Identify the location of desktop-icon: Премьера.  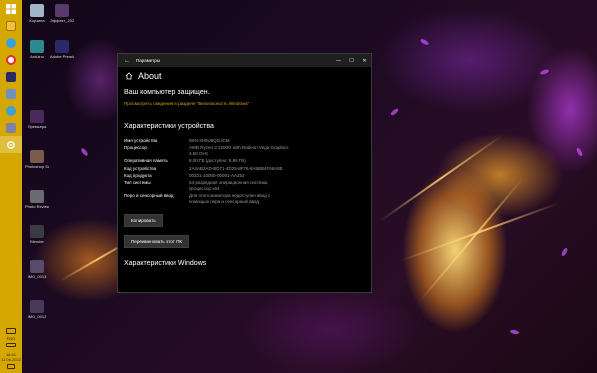
(37, 119).